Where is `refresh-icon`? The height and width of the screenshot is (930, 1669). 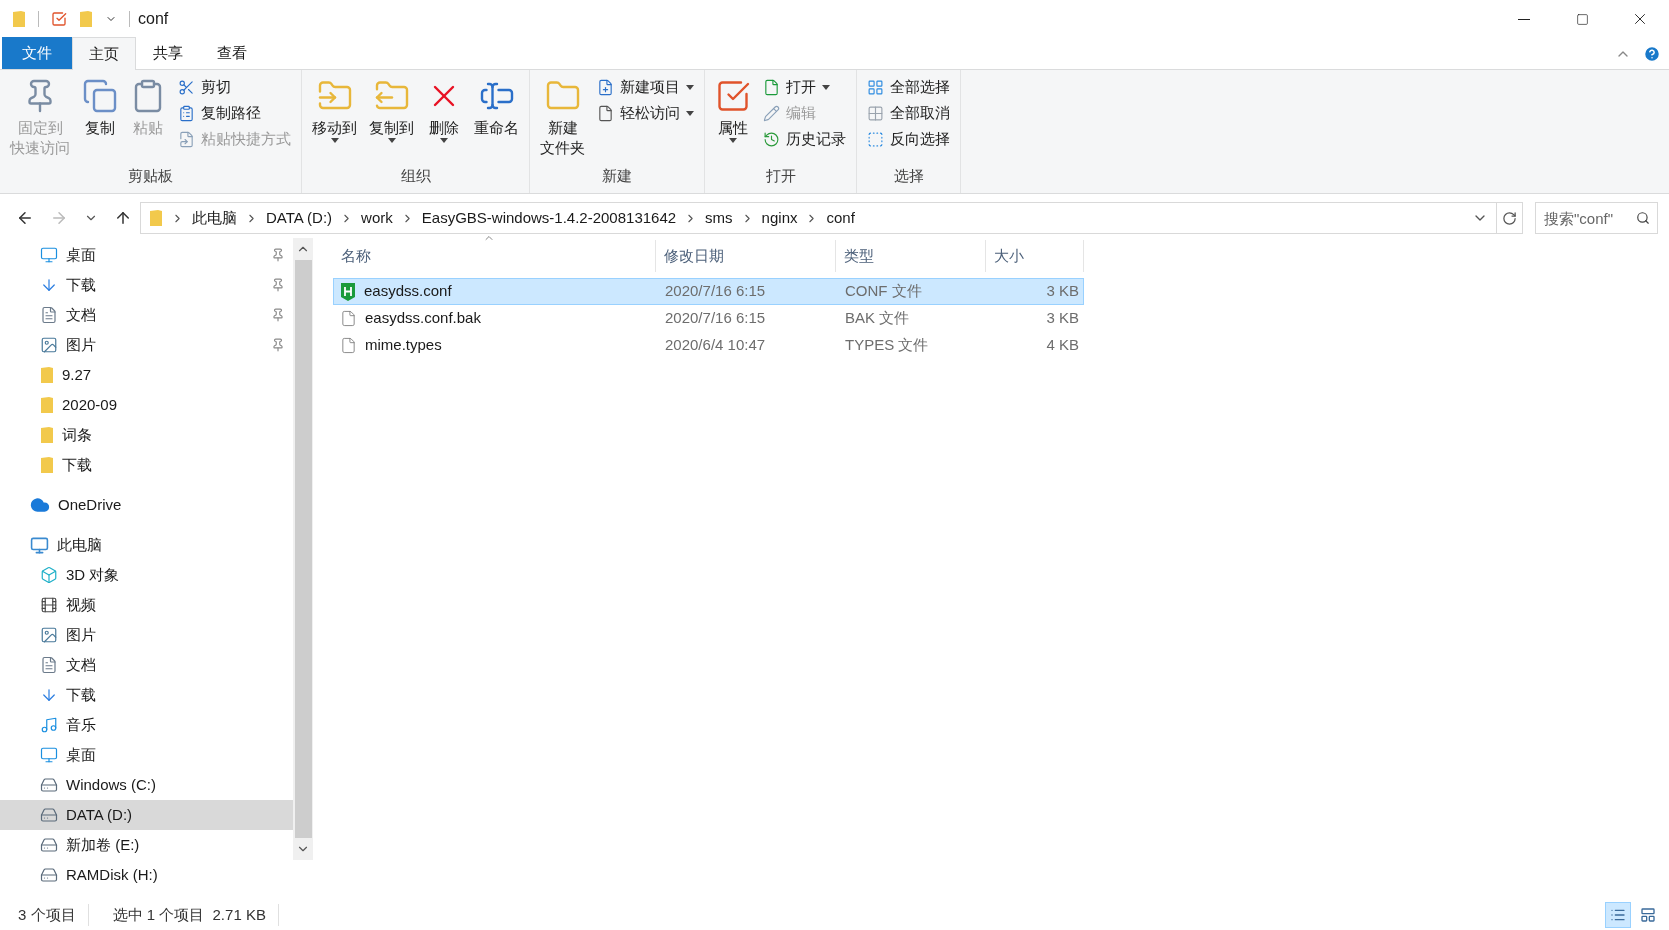 refresh-icon is located at coordinates (1509, 218).